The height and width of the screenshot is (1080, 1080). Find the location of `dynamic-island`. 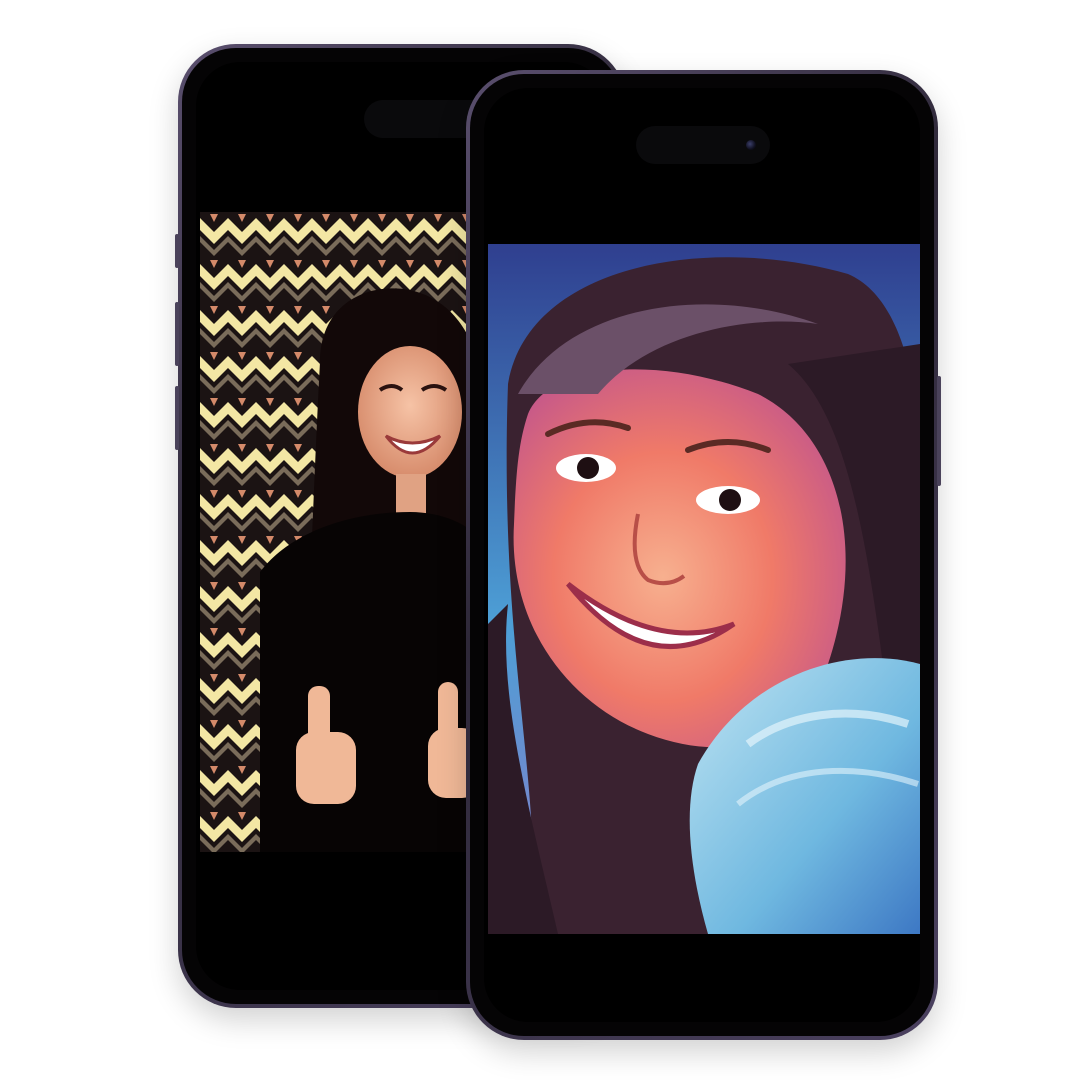

dynamic-island is located at coordinates (703, 145).